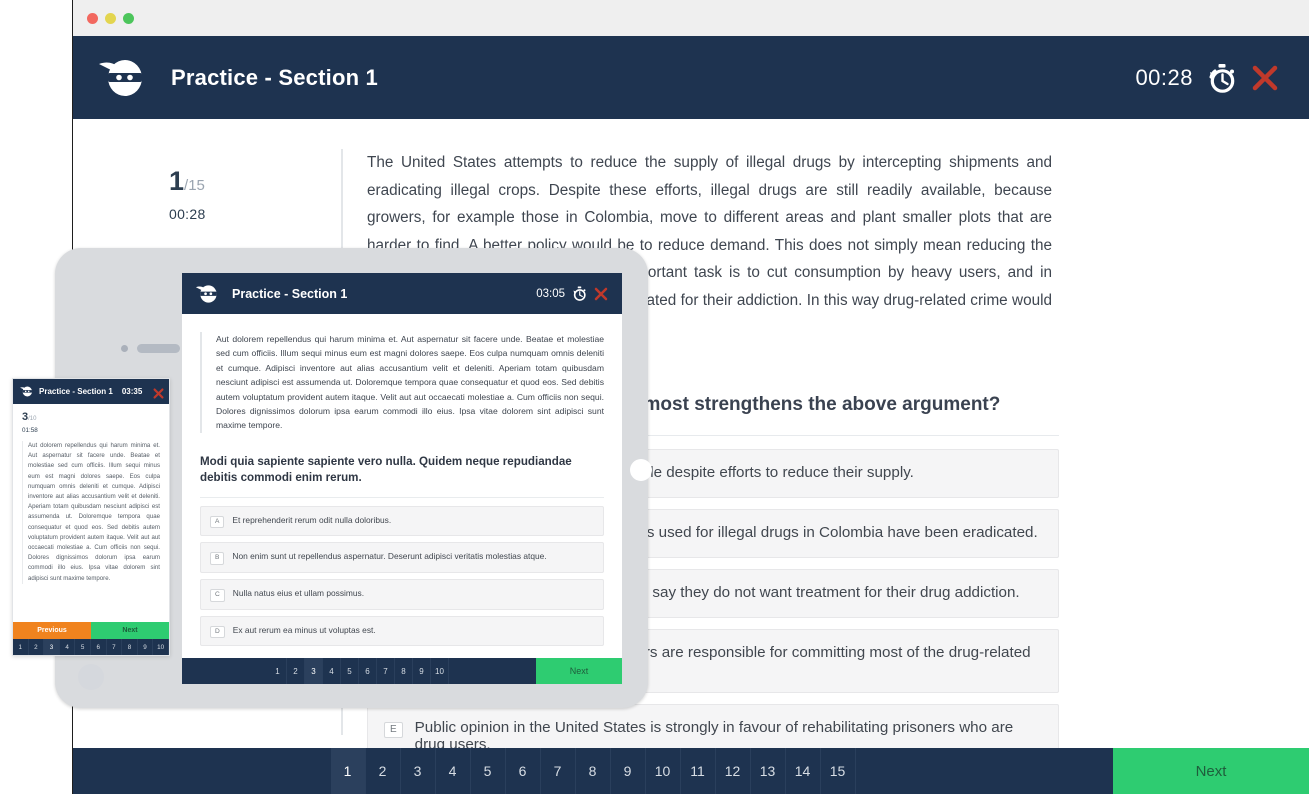 This screenshot has height=794, width=1309. I want to click on tablet-nav-question-9: 9, so click(422, 671).